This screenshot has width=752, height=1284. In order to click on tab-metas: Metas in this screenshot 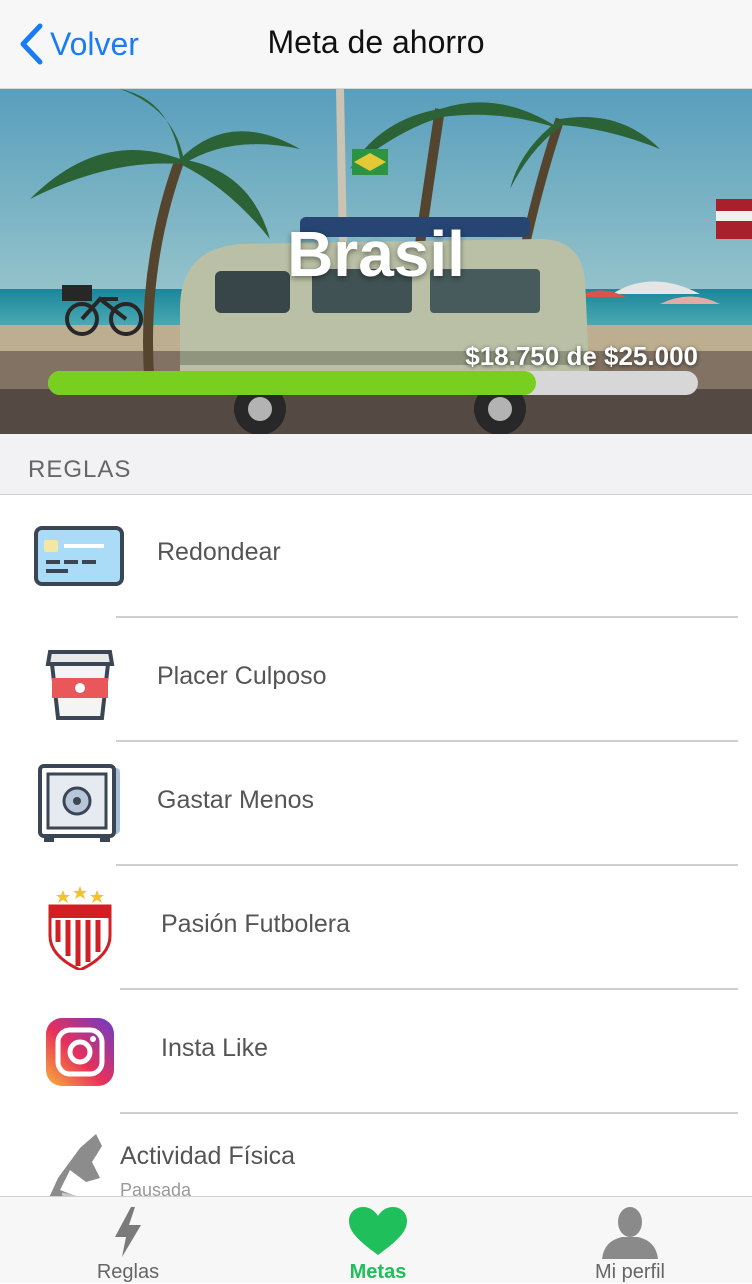, I will do `click(378, 1240)`.